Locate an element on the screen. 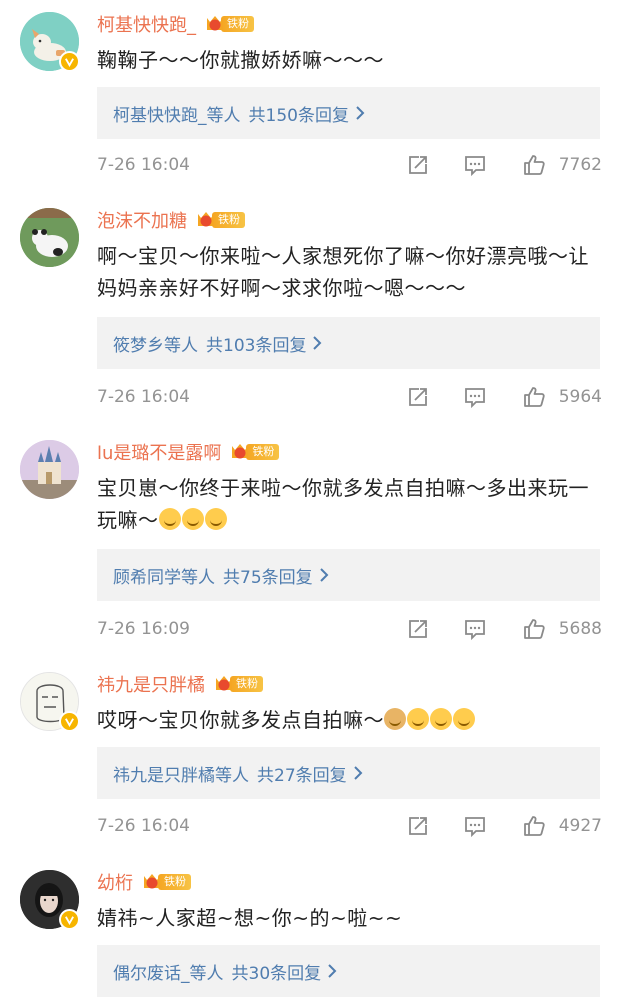  comment-text: 鞠鞠子～～你就撒娇娇嘛～～～ is located at coordinates (240, 60).